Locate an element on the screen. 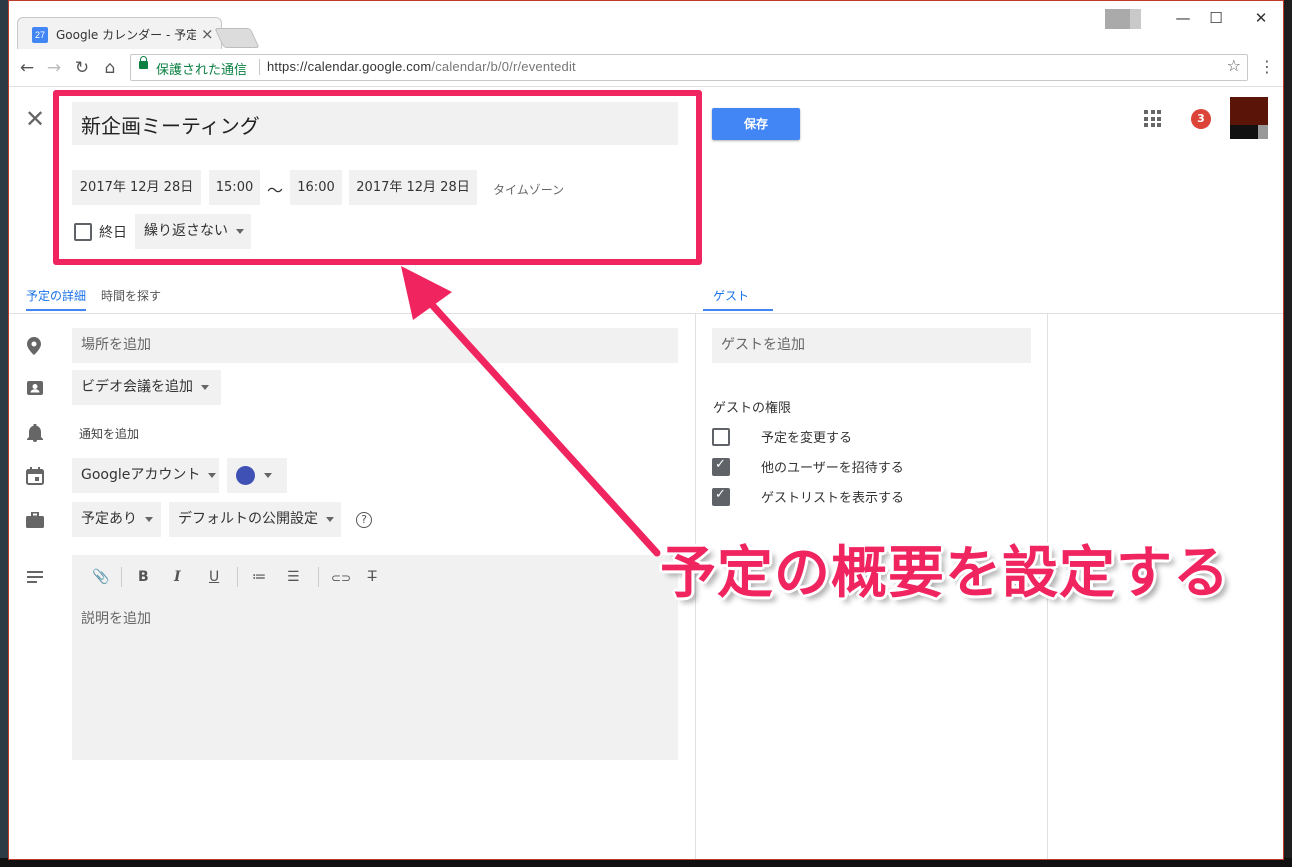 This screenshot has height=867, width=1292. annotation-arrow is located at coordinates (531, 411).